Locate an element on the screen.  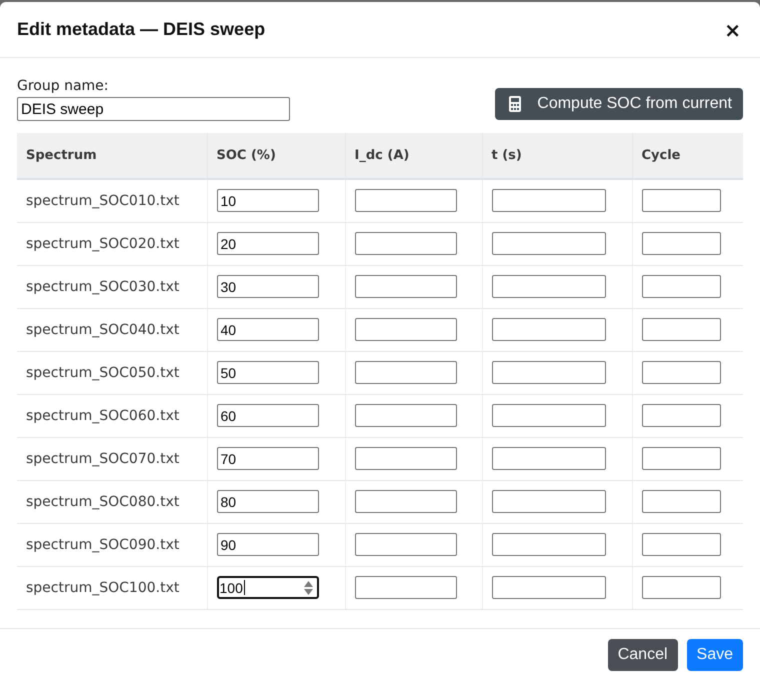
spectrum-filename: spectrum_SOC060.txt is located at coordinates (112, 415).